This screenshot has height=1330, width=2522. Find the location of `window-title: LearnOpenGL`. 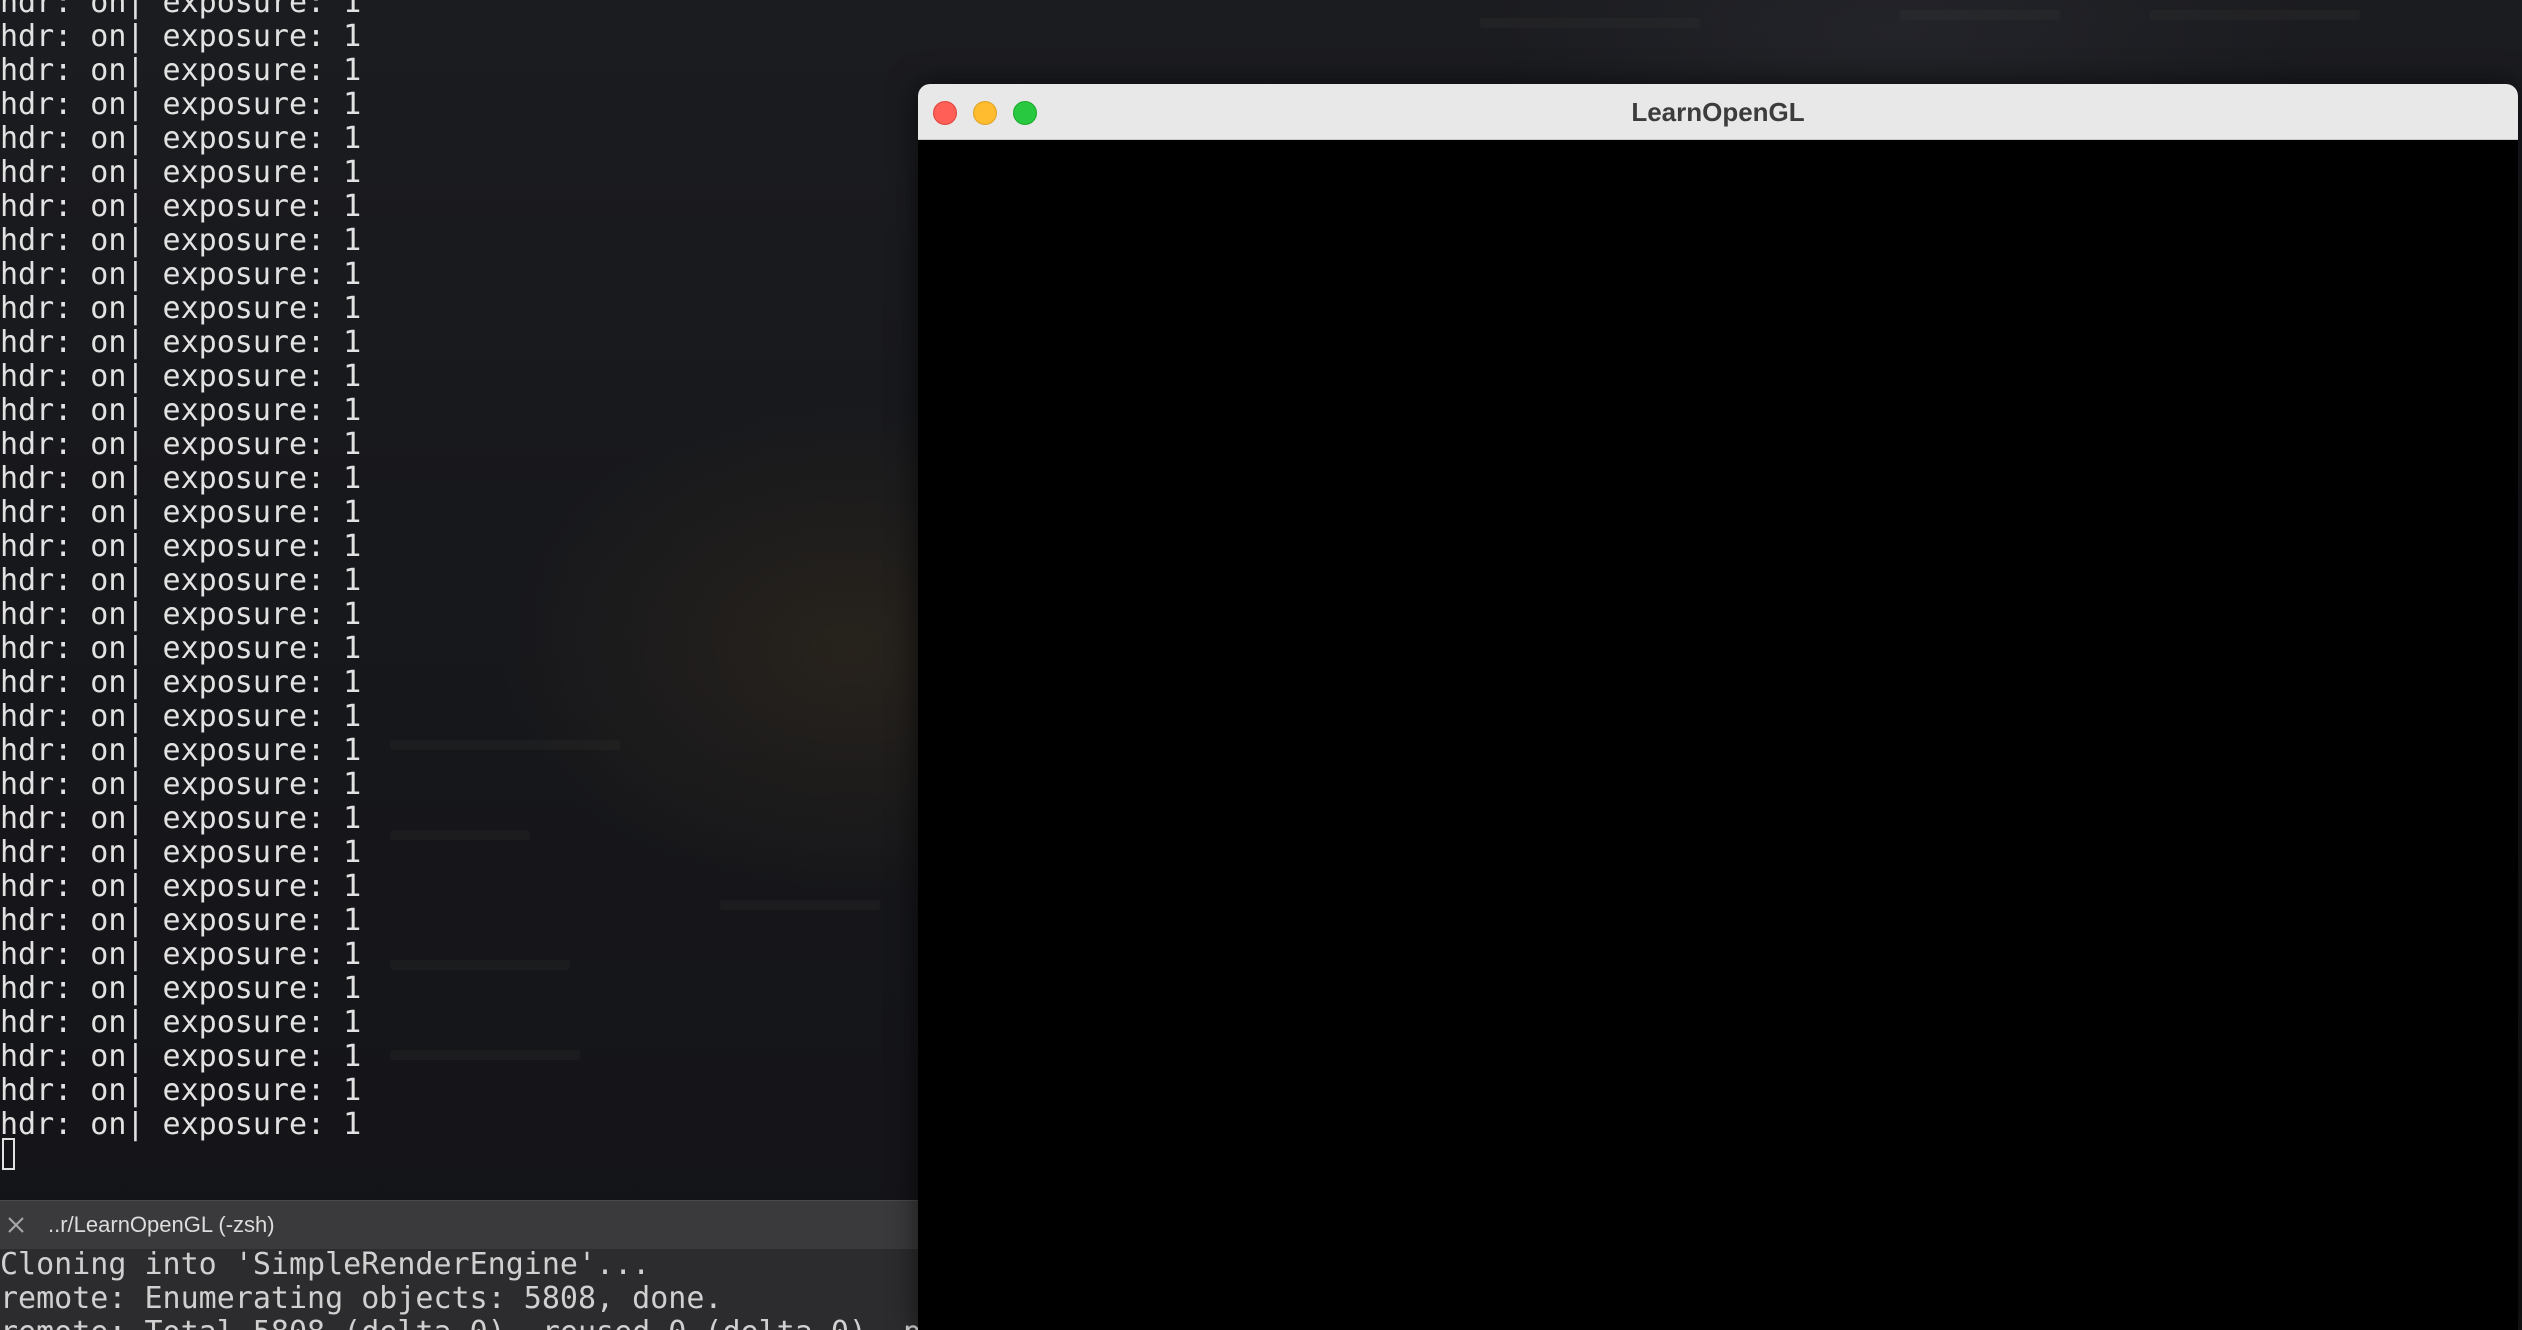

window-title: LearnOpenGL is located at coordinates (1718, 112).